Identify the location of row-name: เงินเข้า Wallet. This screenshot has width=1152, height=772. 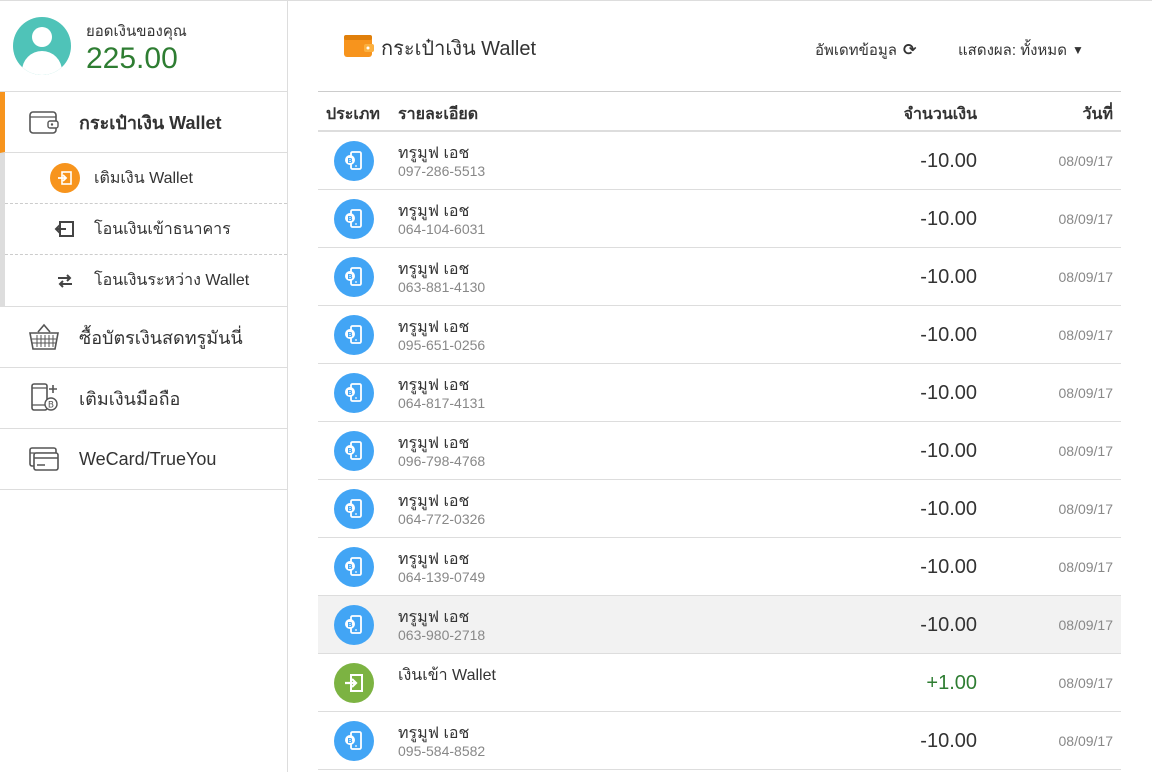
(447, 675).